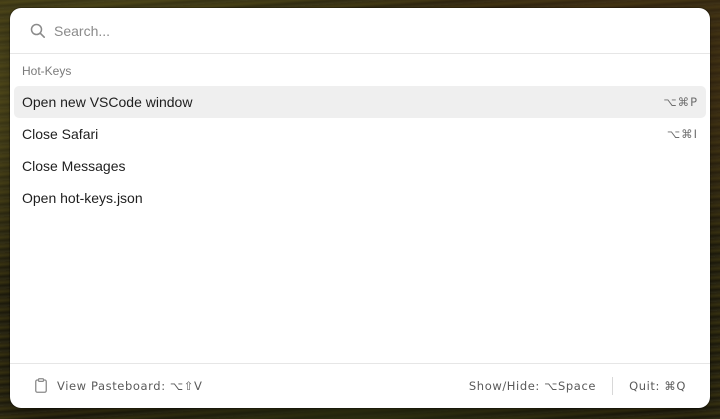 The width and height of the screenshot is (720, 419). Describe the element at coordinates (38, 31) in the screenshot. I see `search-icon` at that location.